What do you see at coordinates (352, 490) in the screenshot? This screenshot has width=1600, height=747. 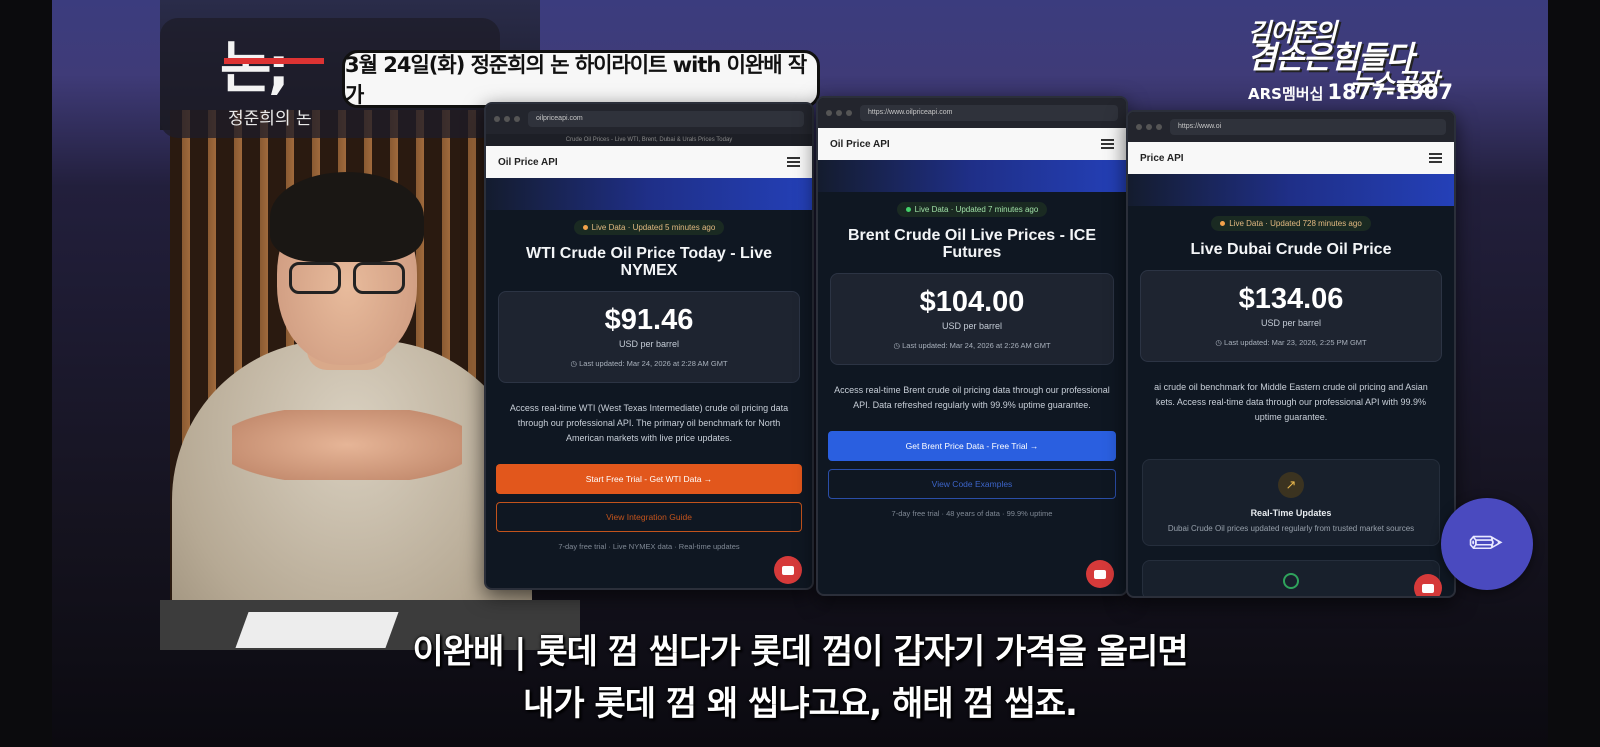 I see `presenter-sweater` at bounding box center [352, 490].